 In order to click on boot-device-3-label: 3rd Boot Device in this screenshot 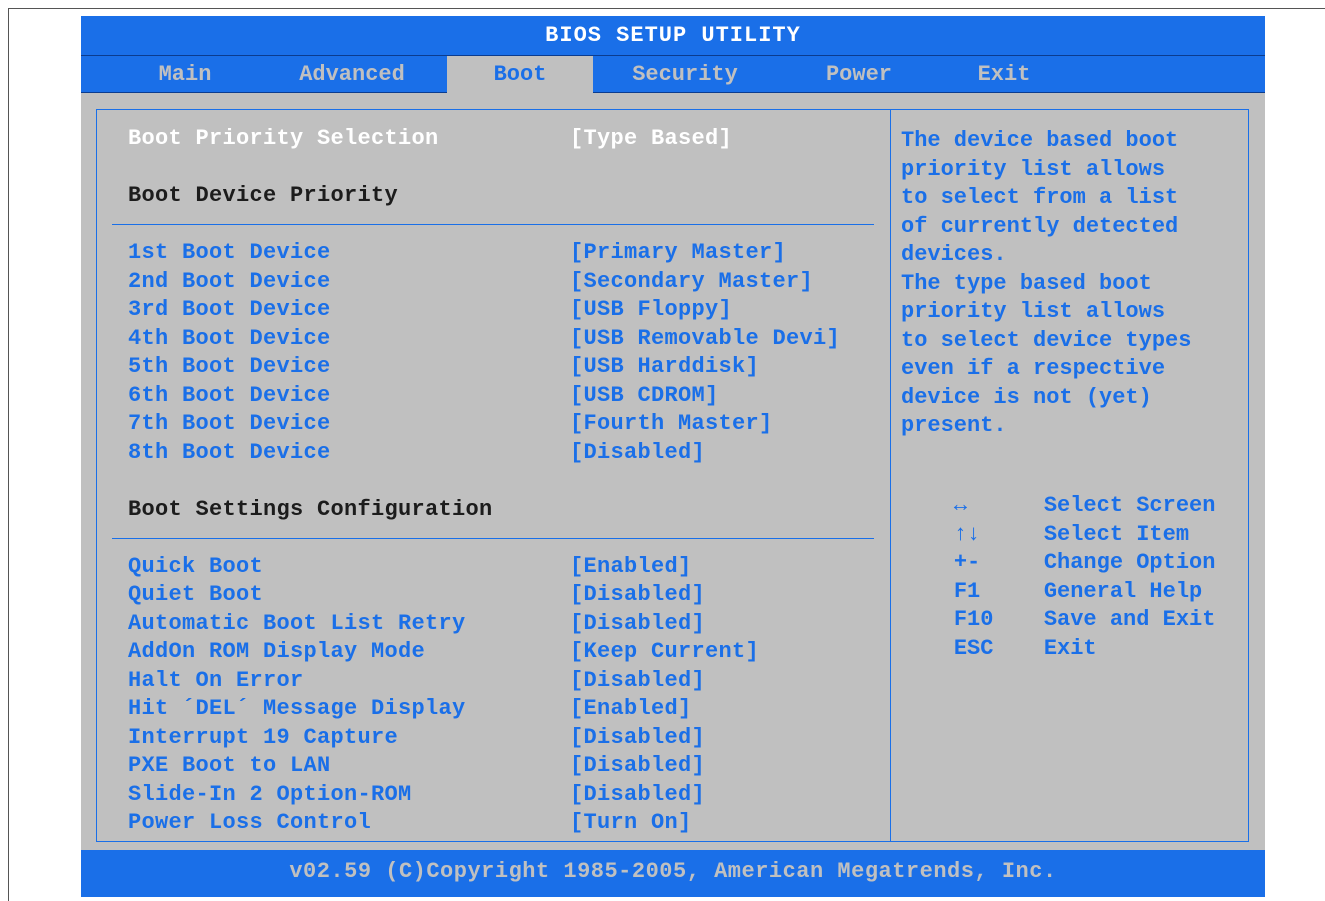, I will do `click(229, 309)`.